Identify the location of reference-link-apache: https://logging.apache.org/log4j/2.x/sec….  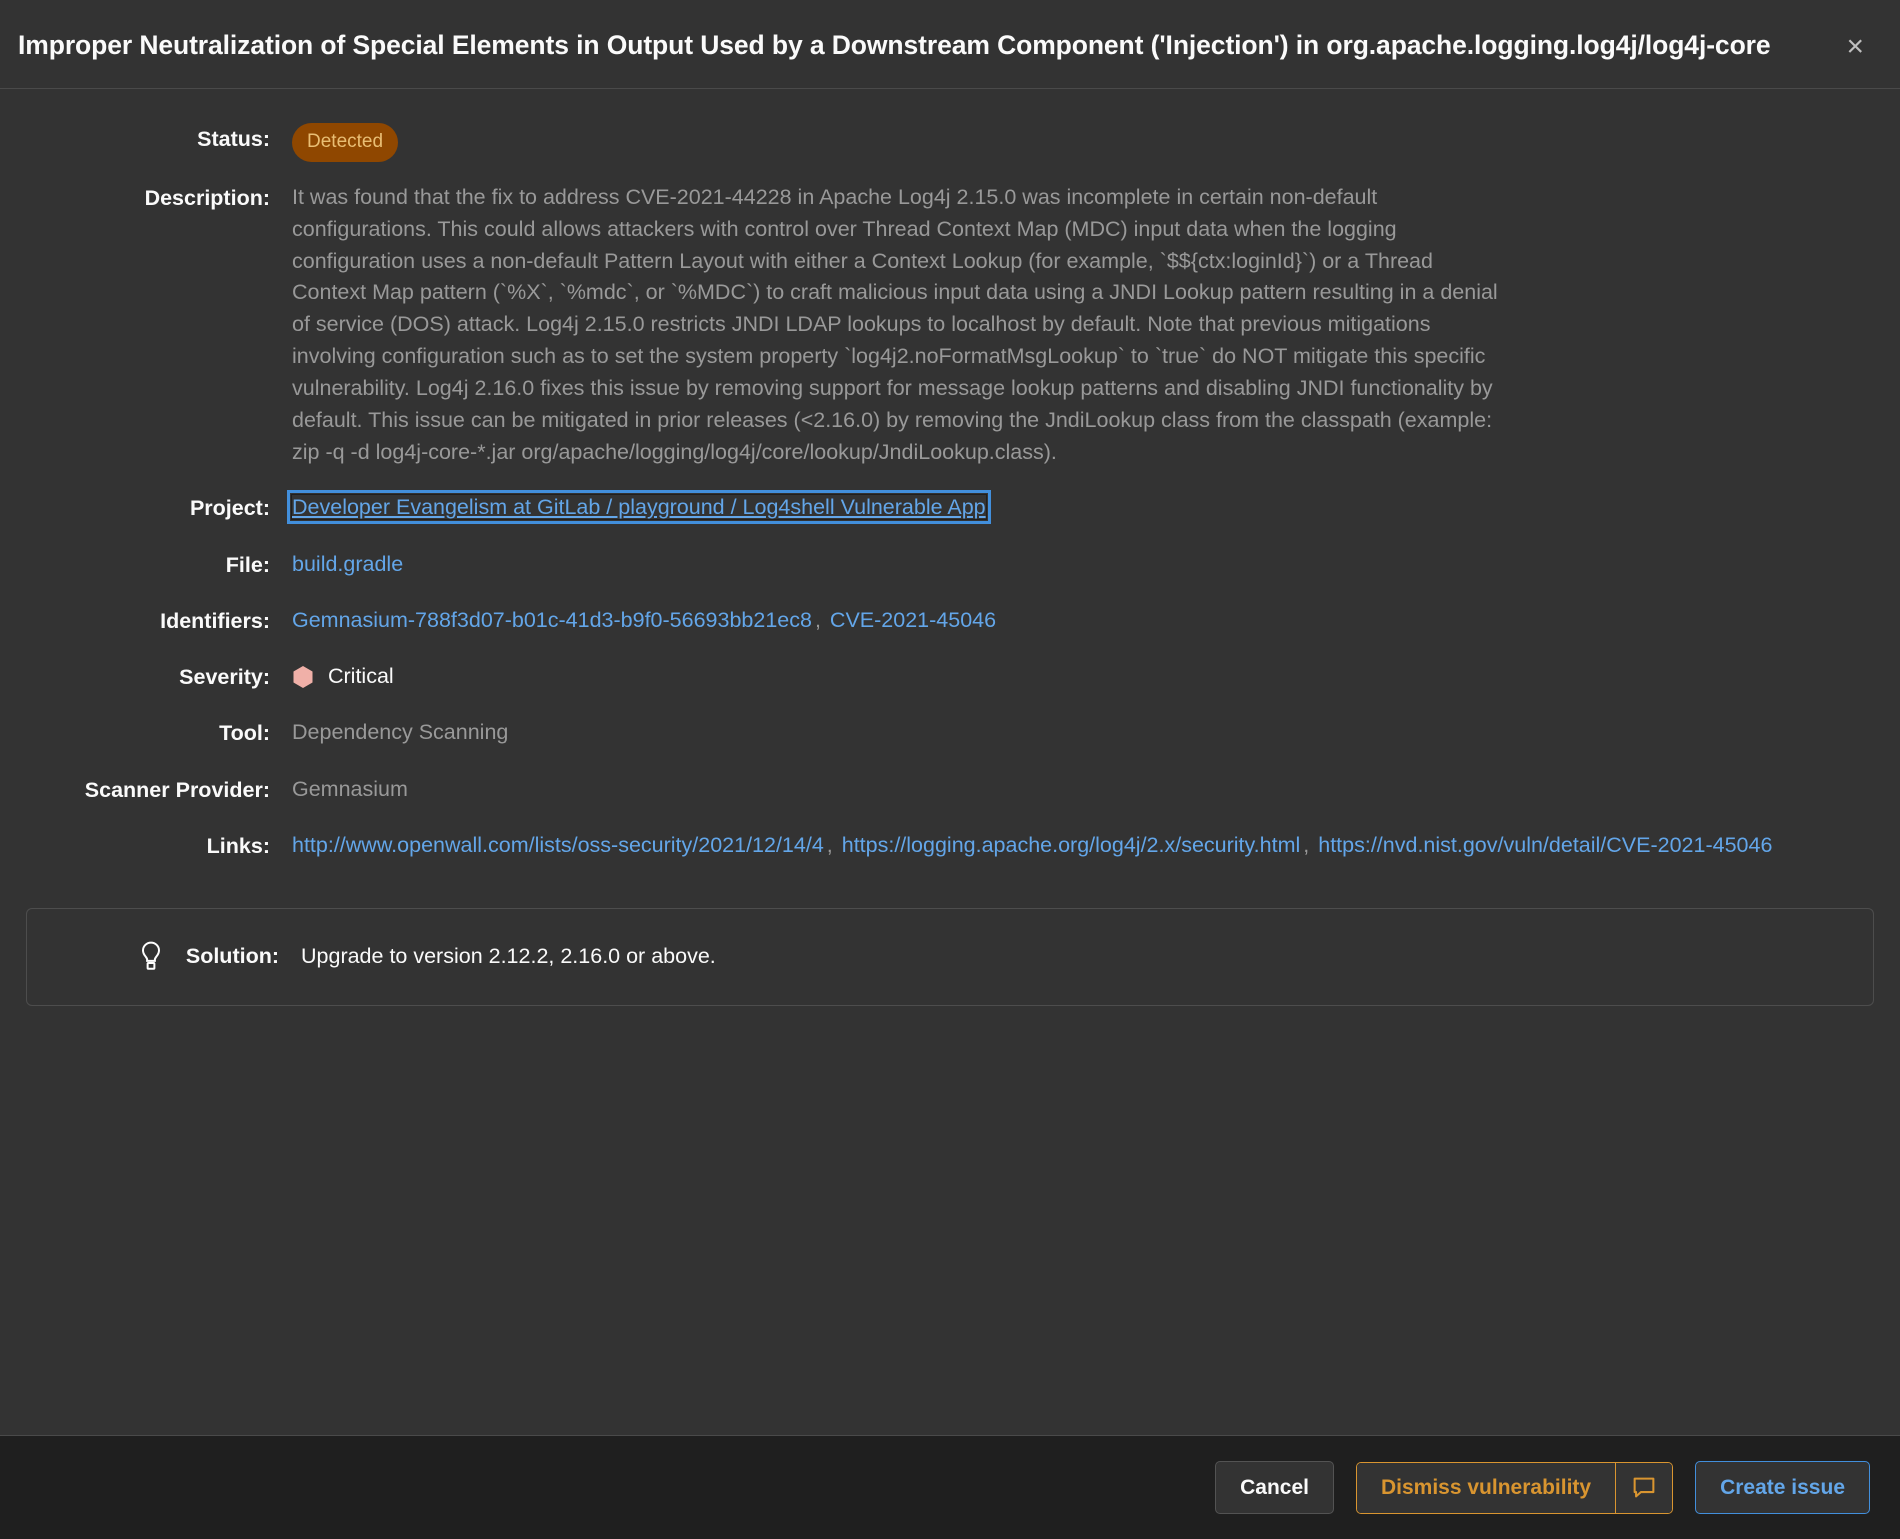
(1071, 845).